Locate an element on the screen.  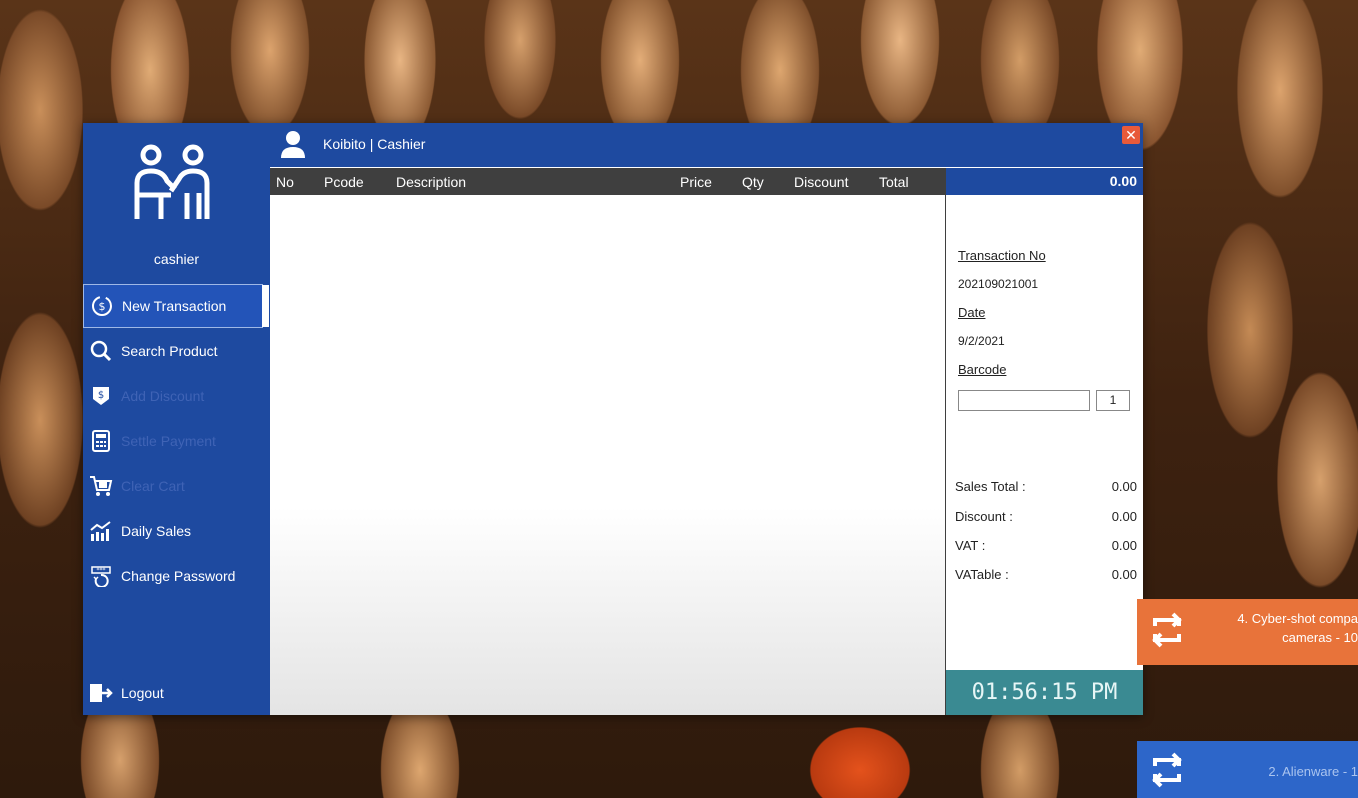
notification-line-2: cameras - 10 is located at coordinates (1320, 637).